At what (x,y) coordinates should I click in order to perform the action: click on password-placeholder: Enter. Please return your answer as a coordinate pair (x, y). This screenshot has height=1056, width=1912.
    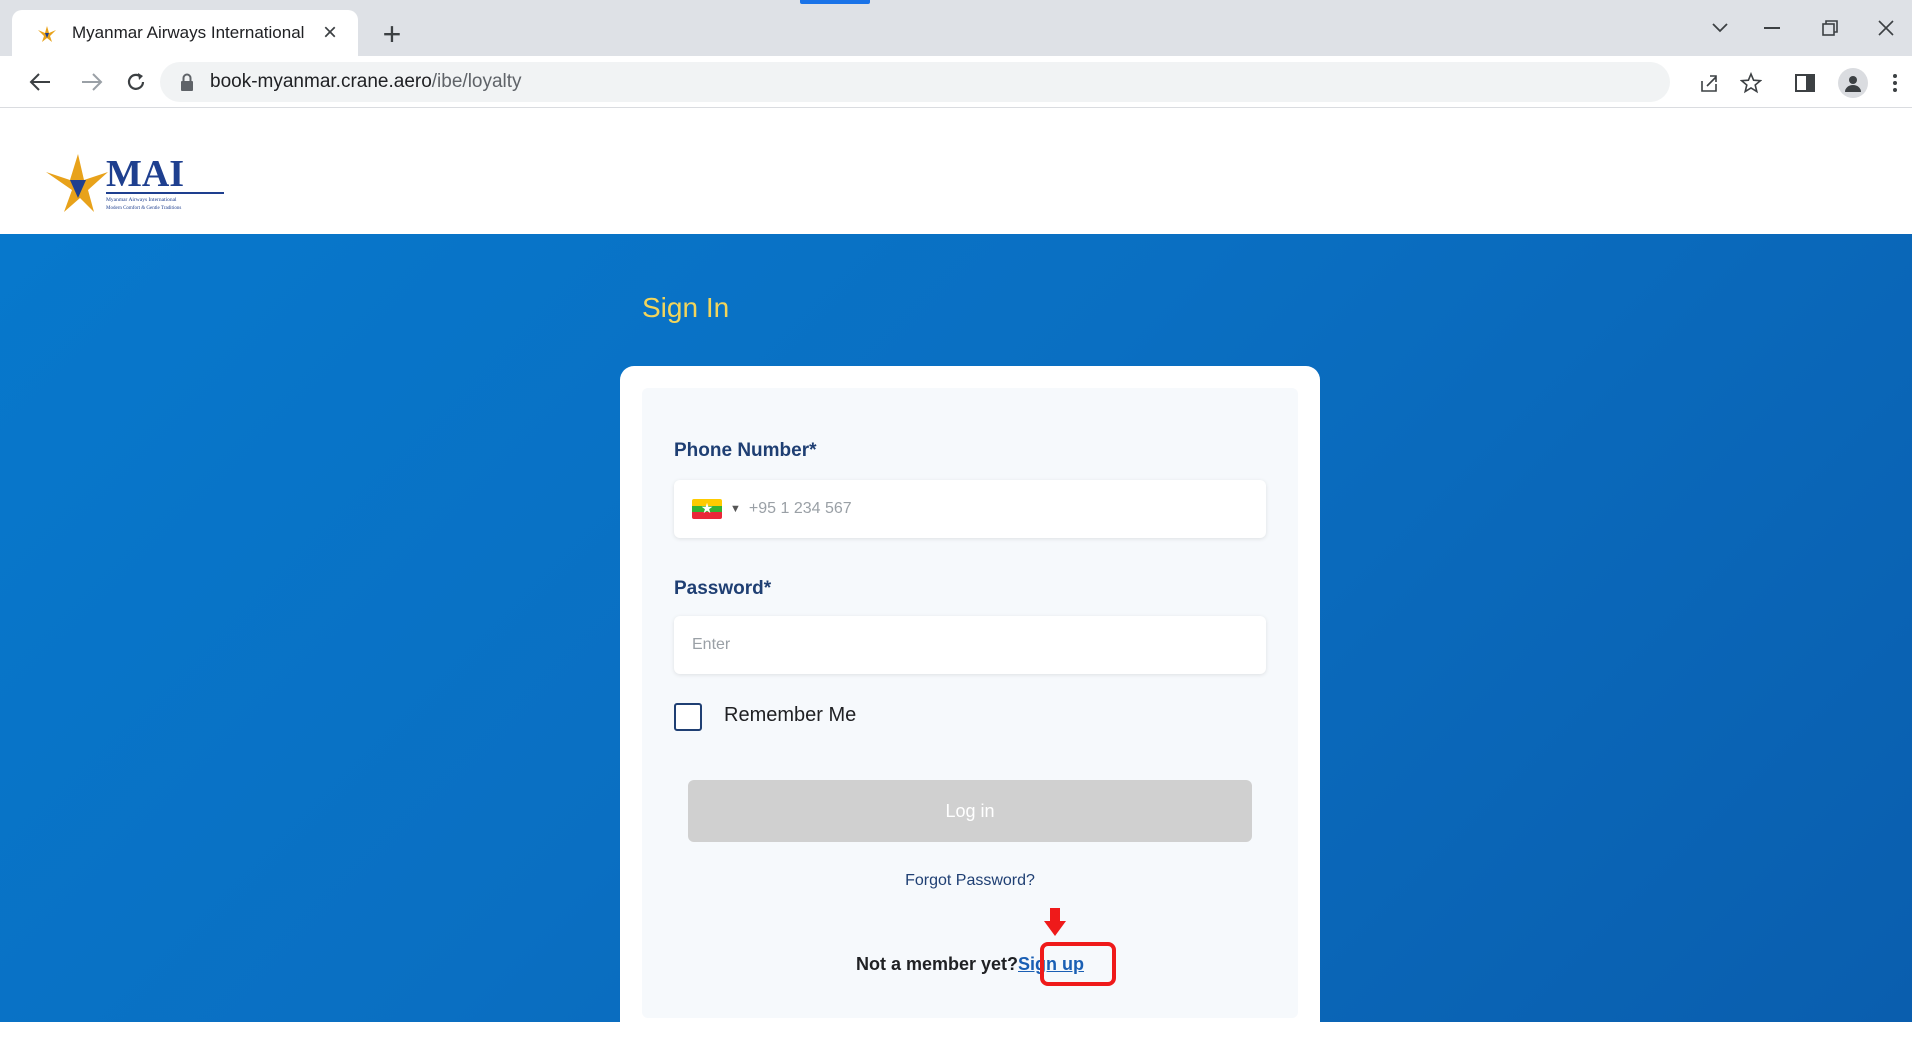
    Looking at the image, I should click on (711, 644).